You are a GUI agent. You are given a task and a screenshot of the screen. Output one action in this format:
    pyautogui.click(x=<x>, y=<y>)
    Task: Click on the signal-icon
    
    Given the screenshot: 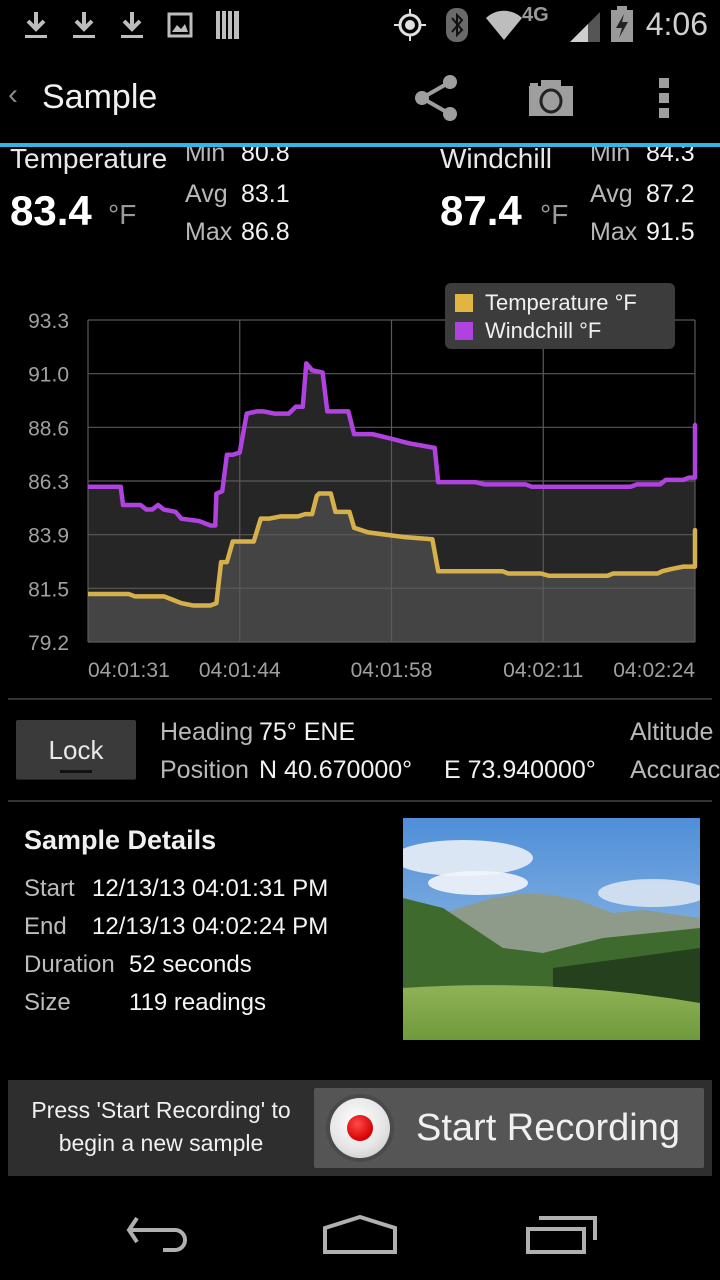 What is the action you would take?
    pyautogui.click(x=585, y=27)
    